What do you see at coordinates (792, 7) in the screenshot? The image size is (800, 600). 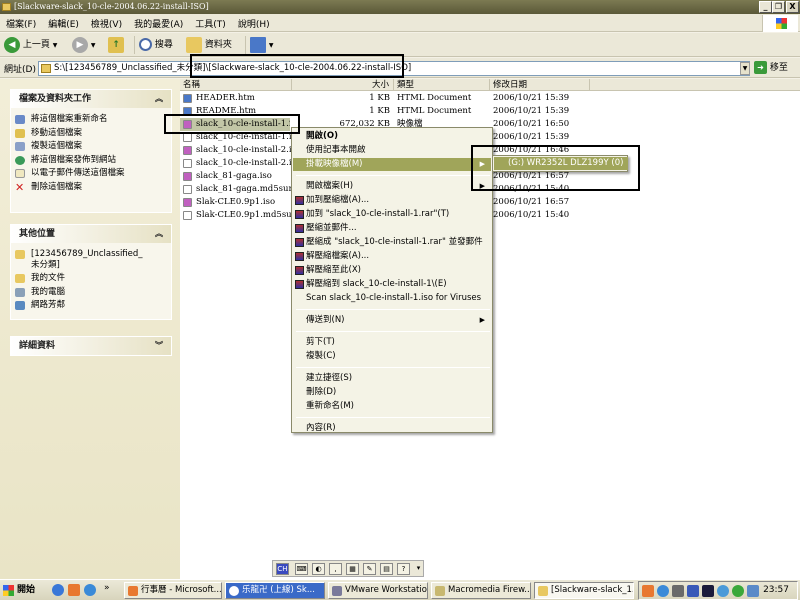 I see `close-button: X` at bounding box center [792, 7].